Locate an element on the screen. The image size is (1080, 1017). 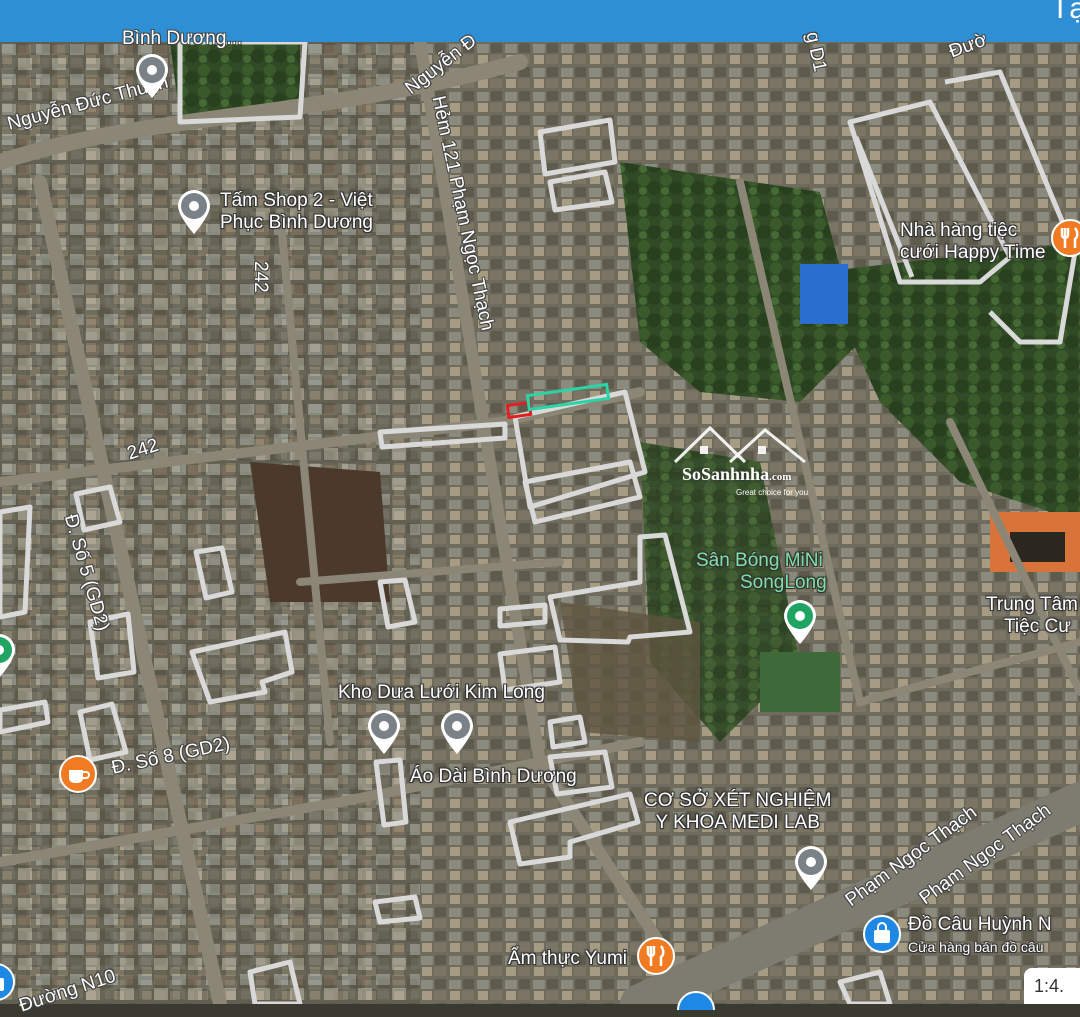
place-label-do-cau: Đồ Câu Huỳnh N Cửa hàng bán đồ câu is located at coordinates (980, 936).